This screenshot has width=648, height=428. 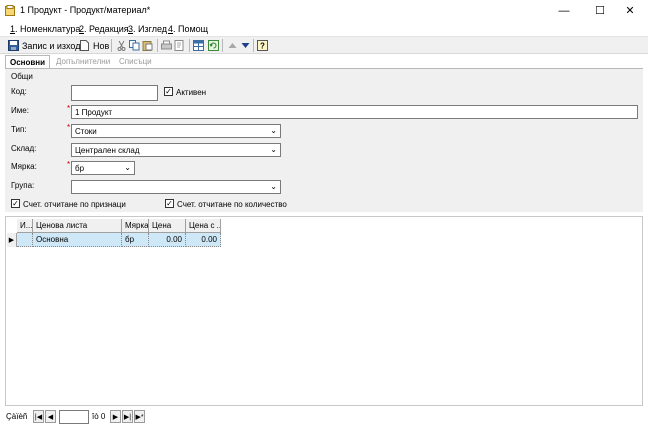 I want to click on previous-record-button: ◀, so click(x=50, y=416).